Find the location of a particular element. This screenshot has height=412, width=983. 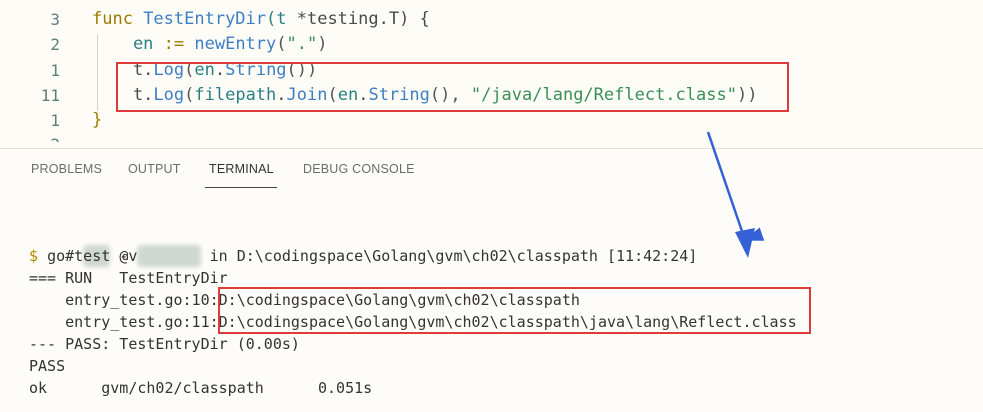

annotation-arrow is located at coordinates (735, 194).